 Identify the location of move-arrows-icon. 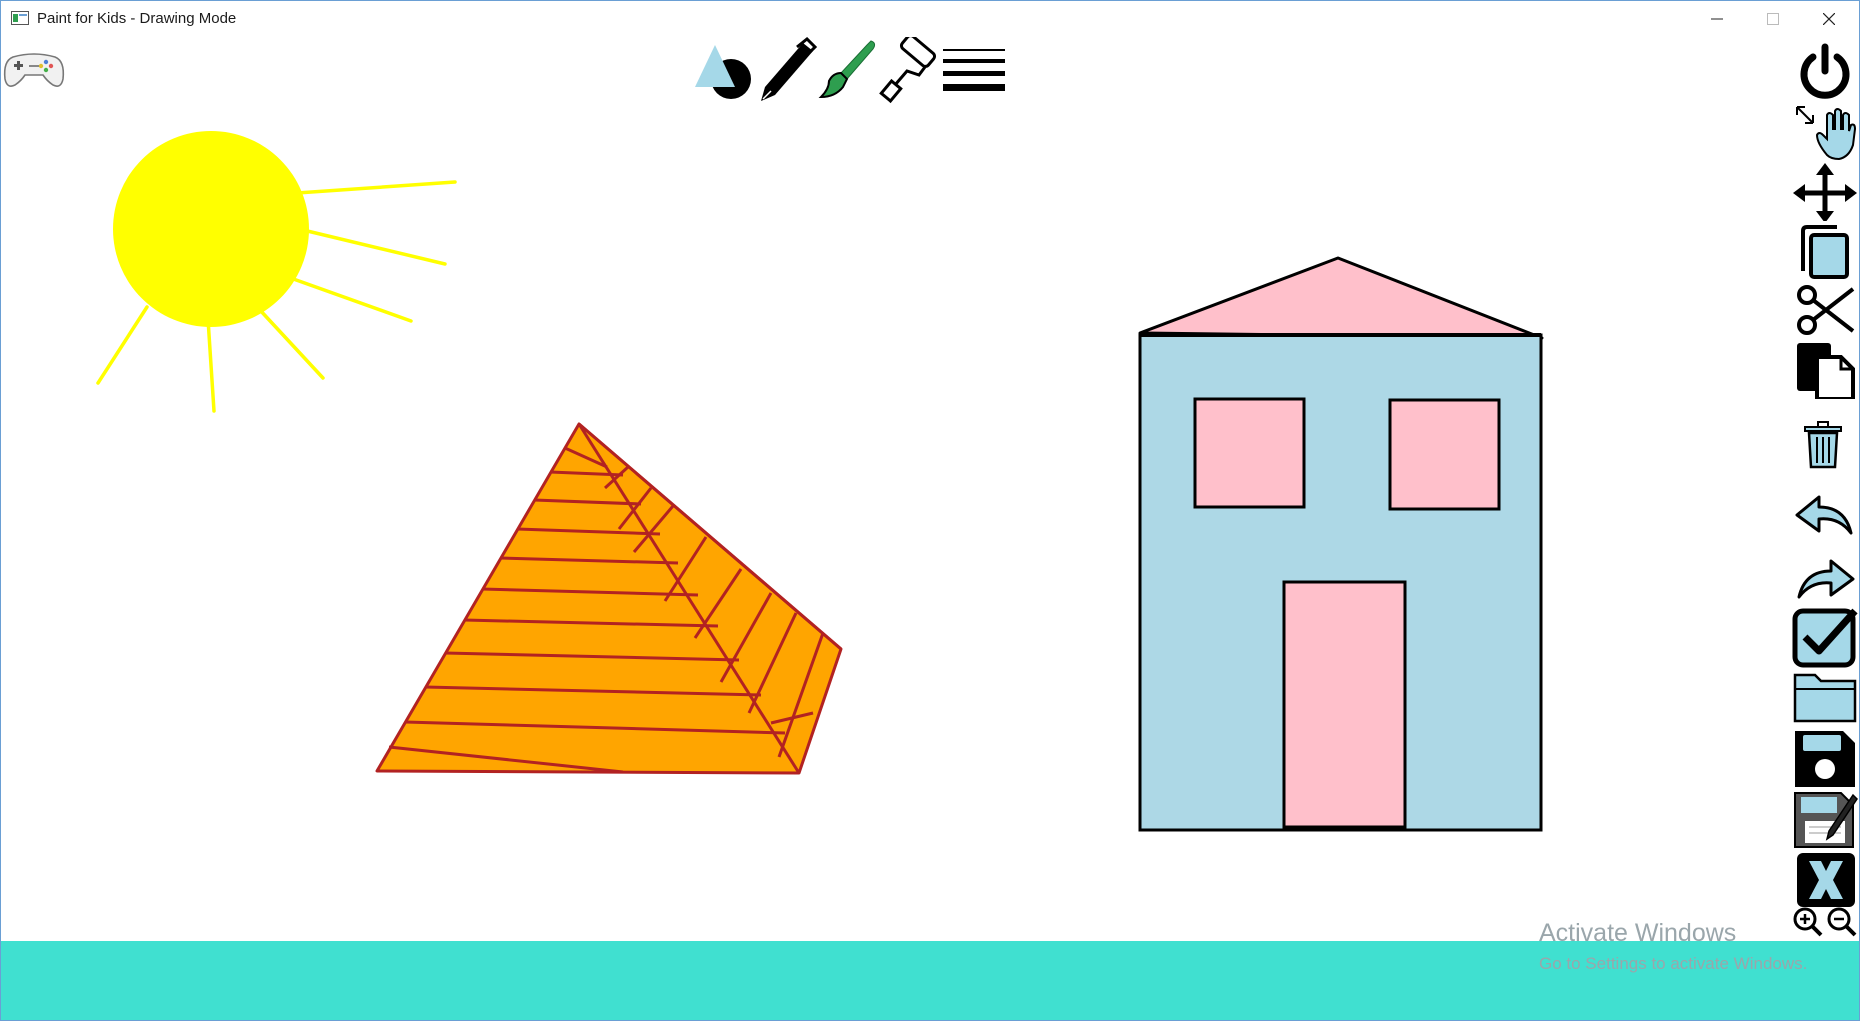
(1825, 193).